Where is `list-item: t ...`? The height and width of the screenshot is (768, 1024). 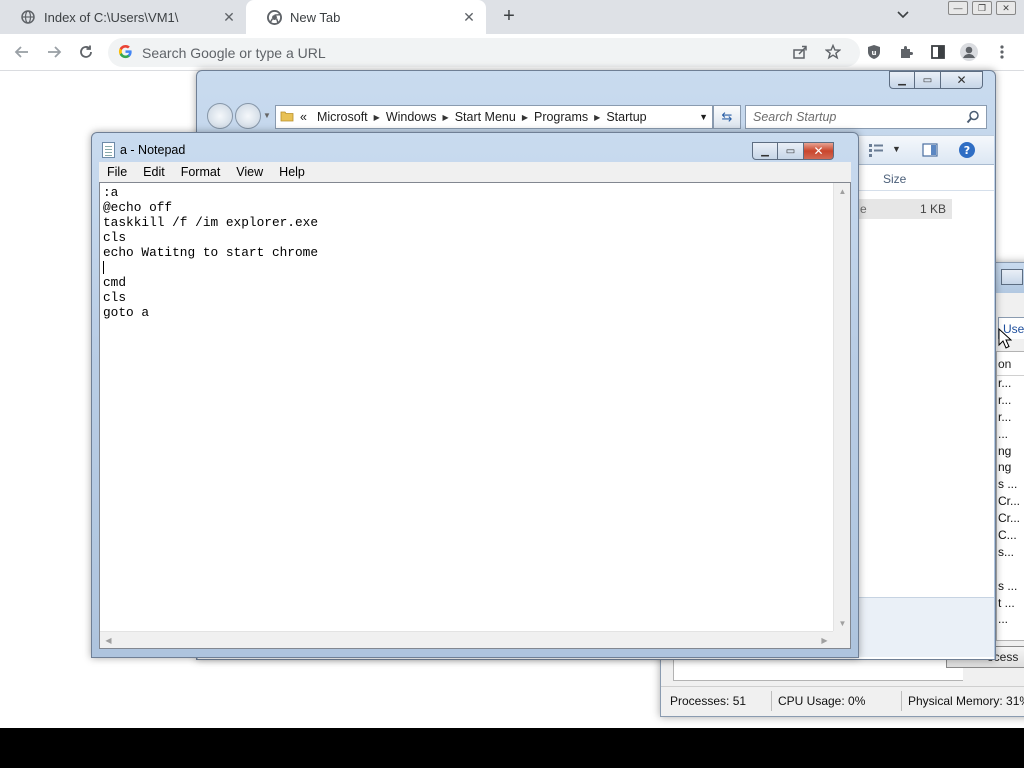 list-item: t ... is located at coordinates (1010, 604).